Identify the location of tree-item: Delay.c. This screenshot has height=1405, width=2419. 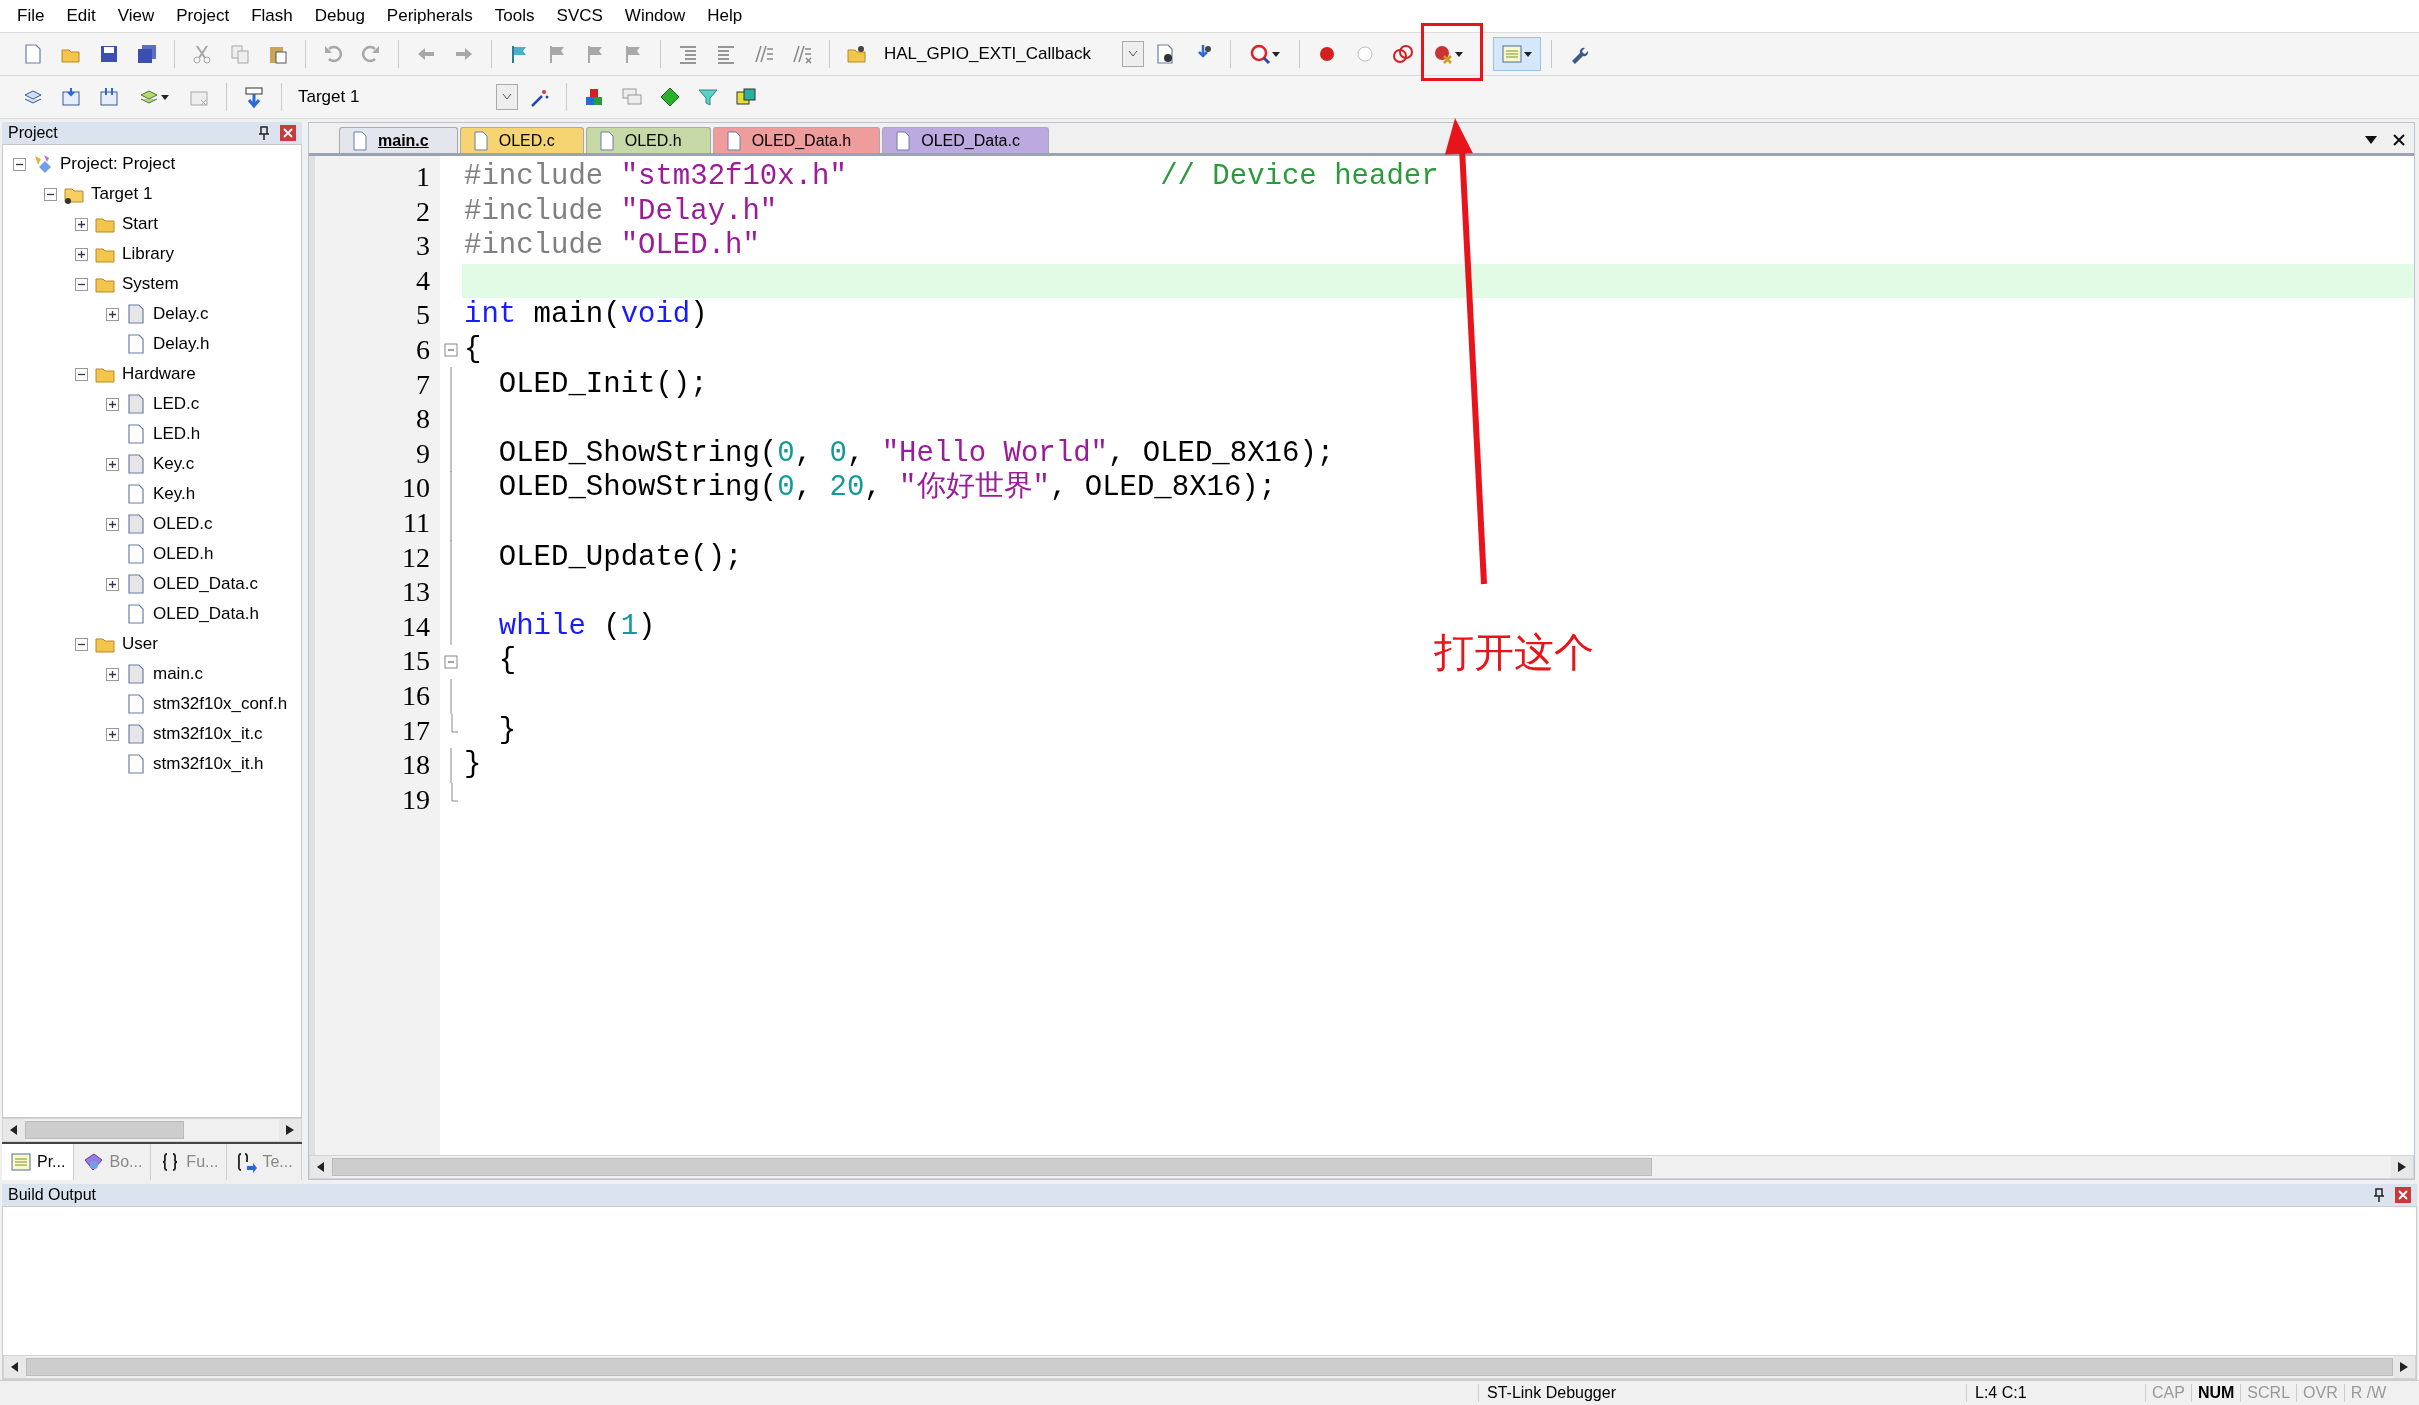
(181, 314).